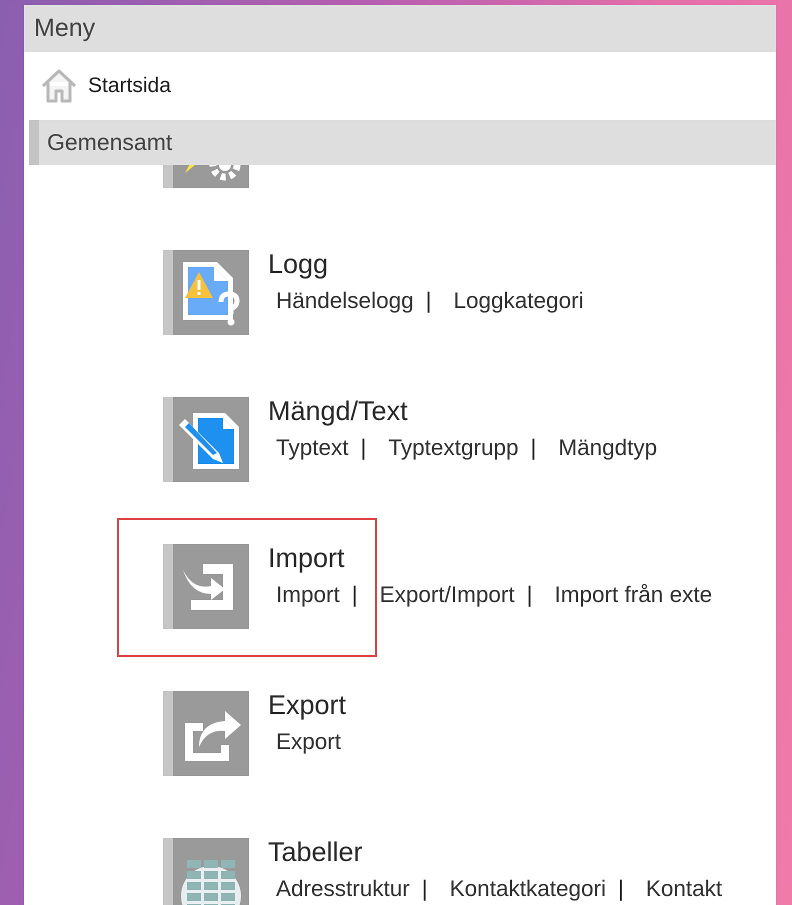  Describe the element at coordinates (109, 142) in the screenshot. I see `section-title: Gemensamt` at that location.